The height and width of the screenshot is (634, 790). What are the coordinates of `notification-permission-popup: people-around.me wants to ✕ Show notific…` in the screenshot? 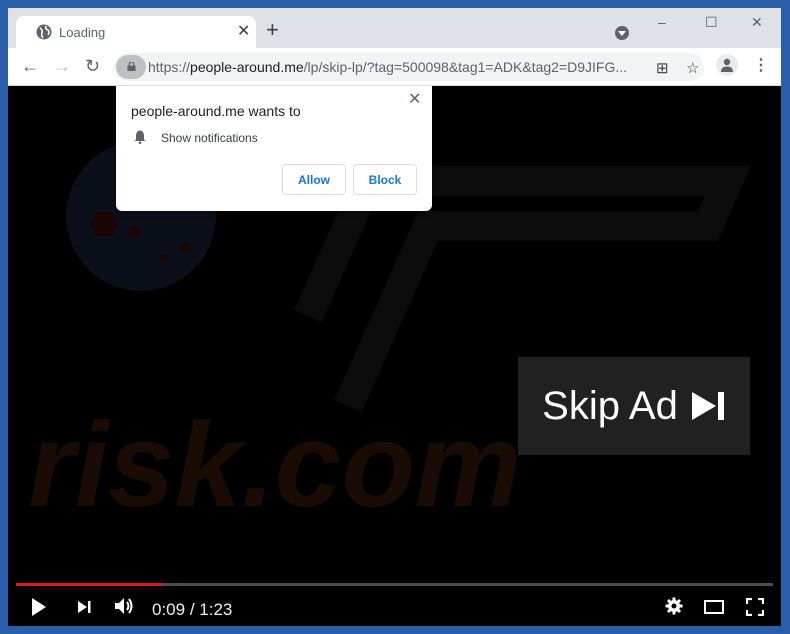 It's located at (274, 148).